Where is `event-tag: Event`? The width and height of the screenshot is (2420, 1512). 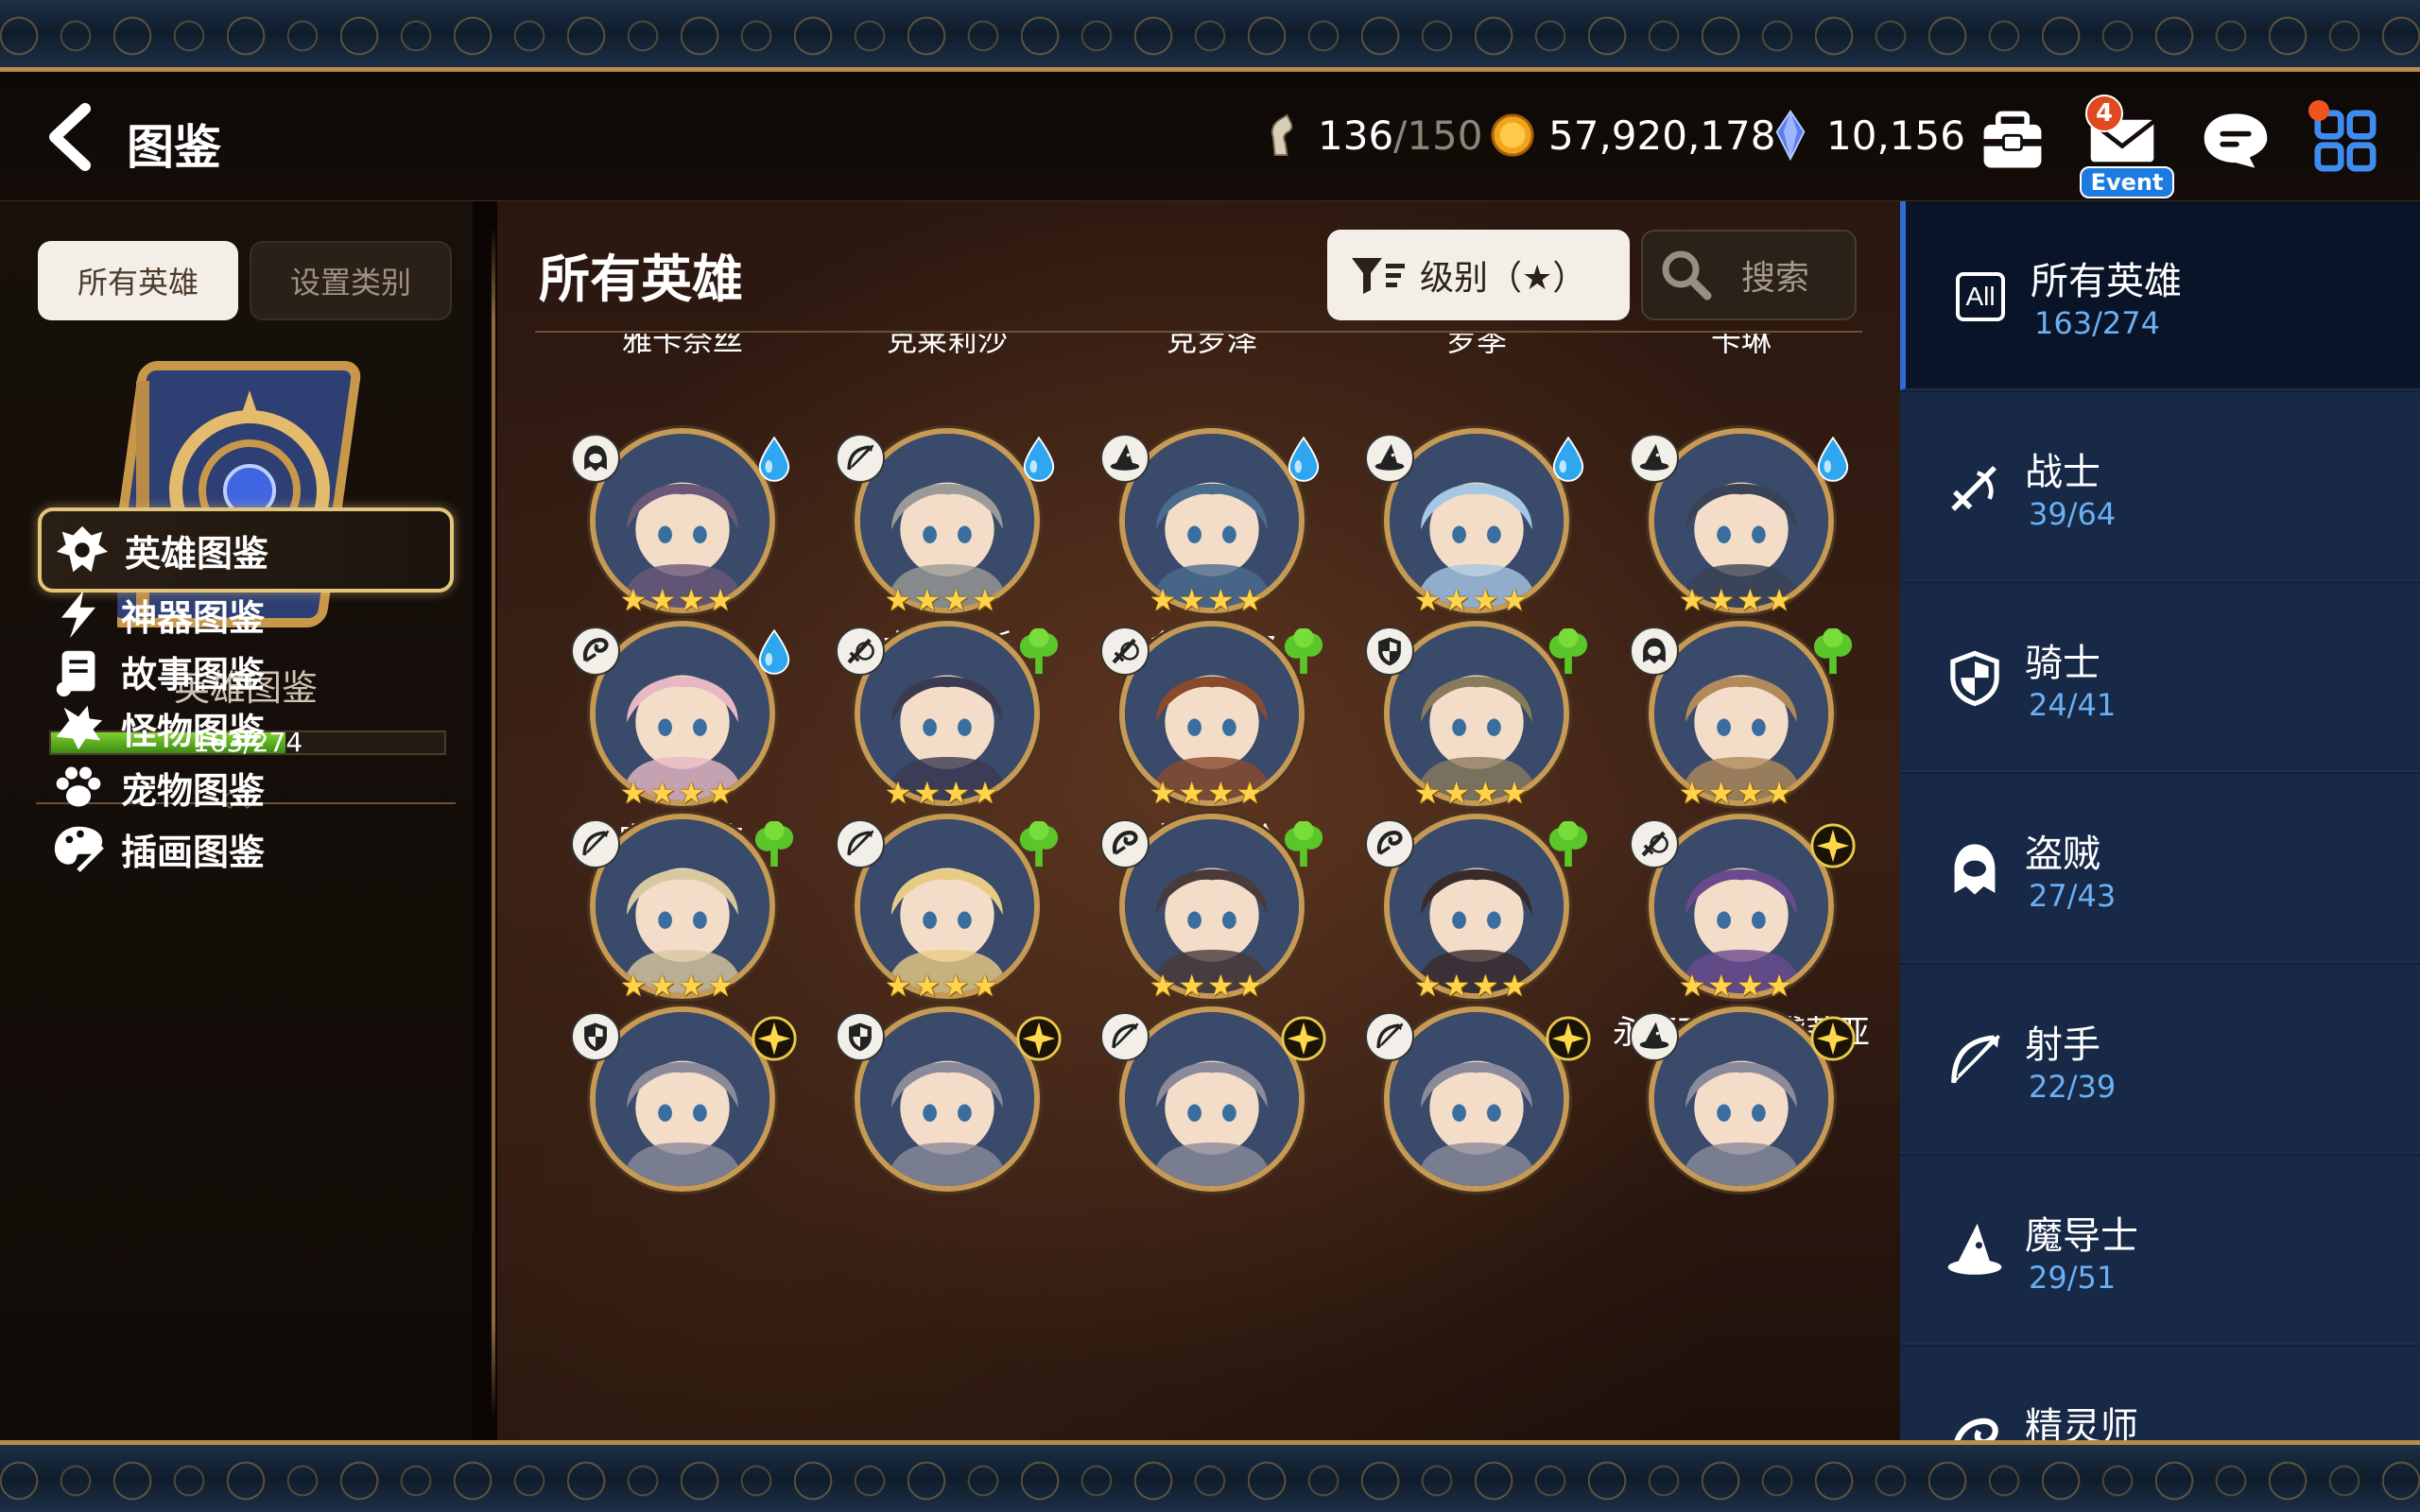 event-tag: Event is located at coordinates (2127, 182).